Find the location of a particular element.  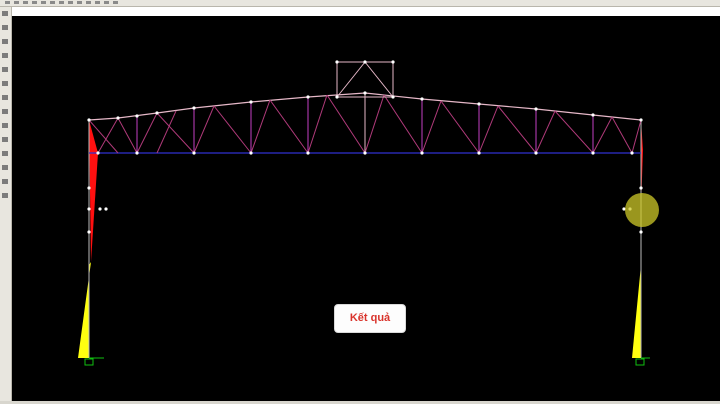

open-icon is located at coordinates (16, 2).